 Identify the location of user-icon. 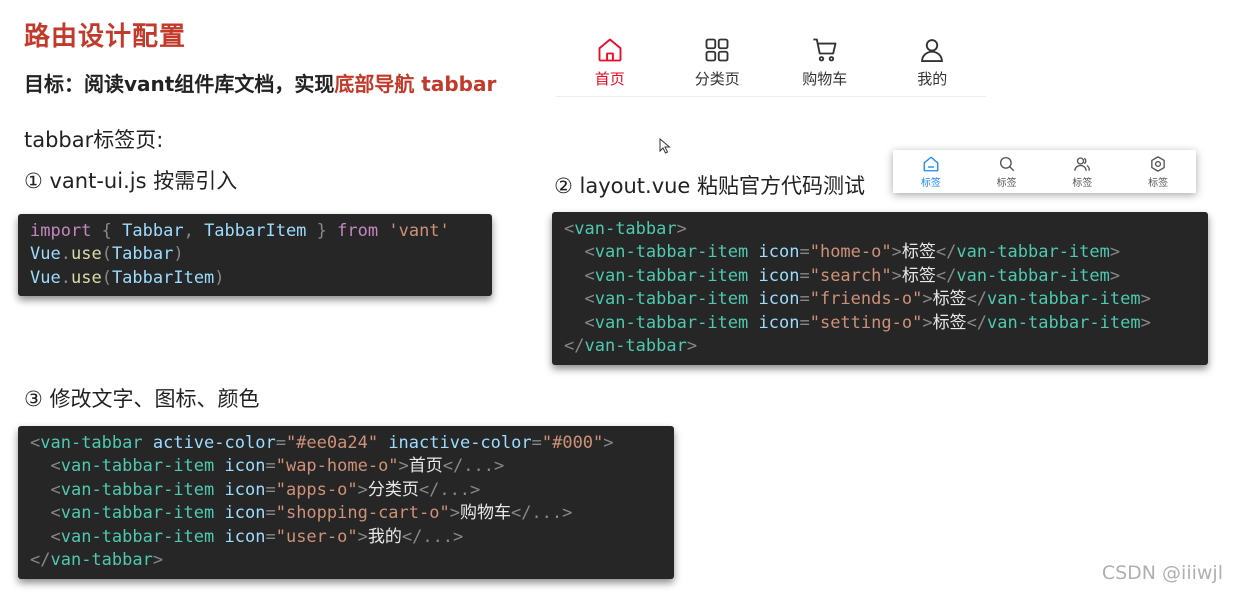
(932, 51).